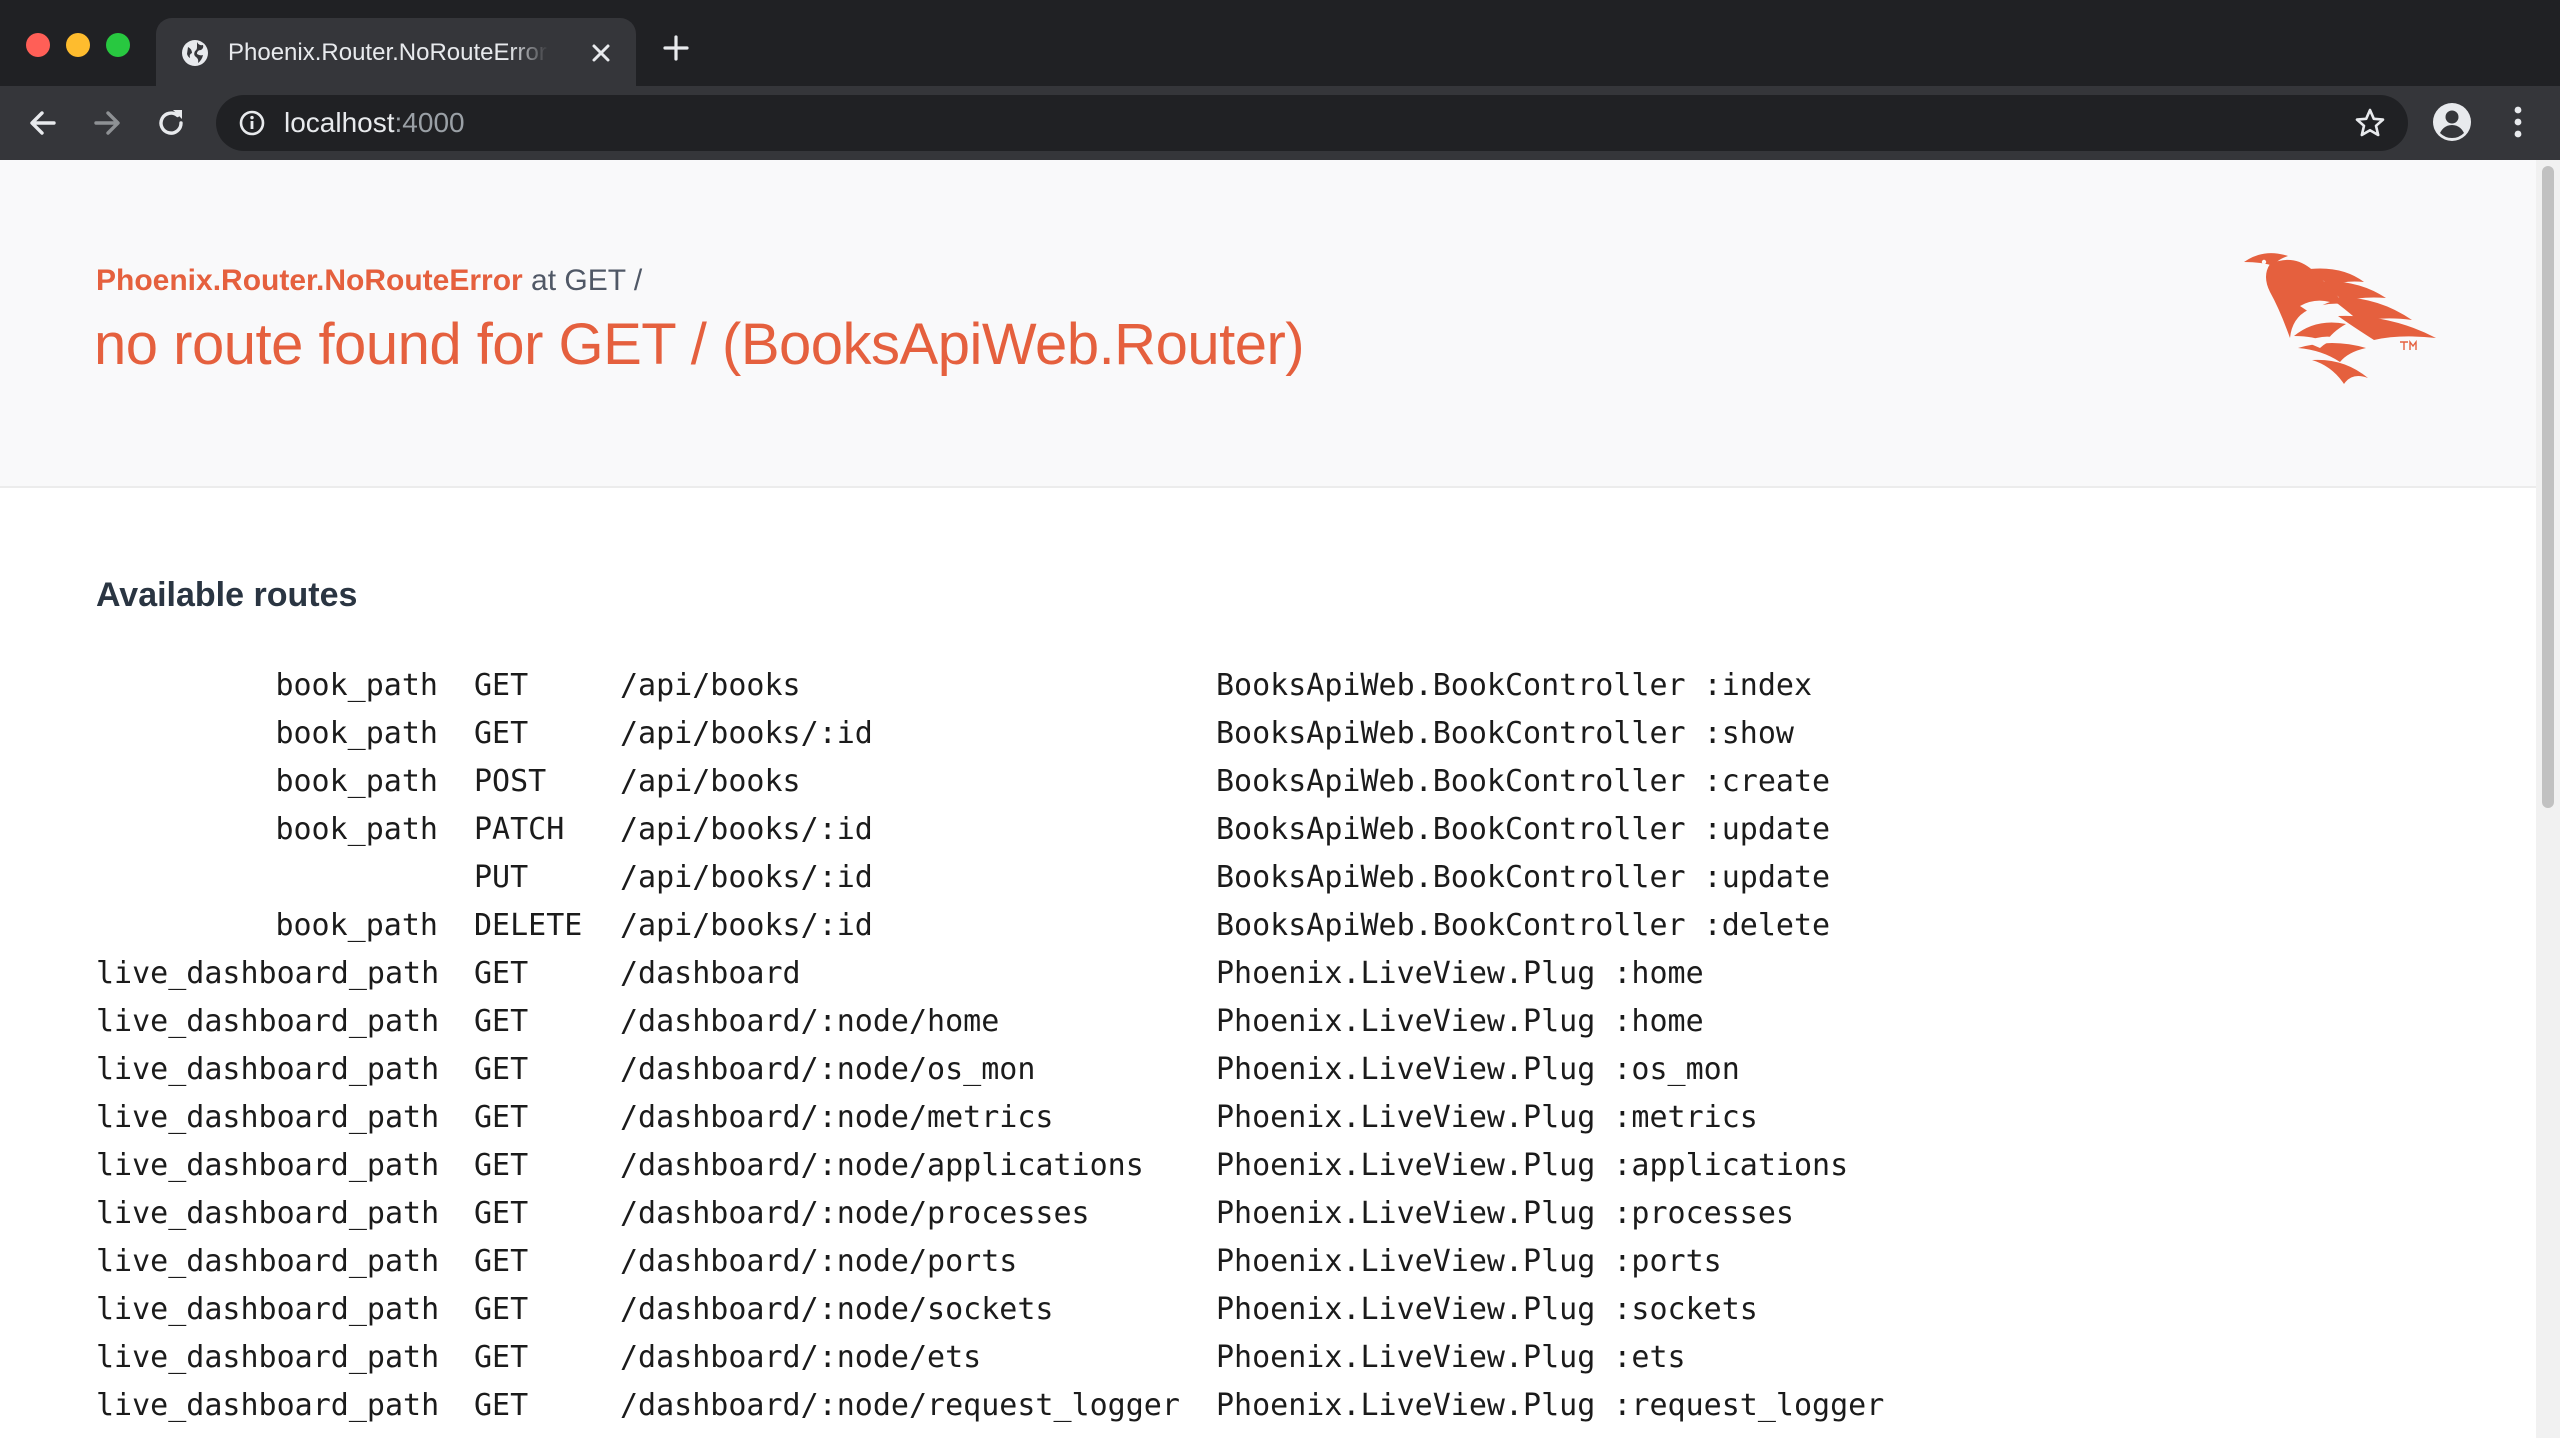 The image size is (2560, 1438). I want to click on route-plug: BooksApiWeb.BookController :show, so click(1505, 733).